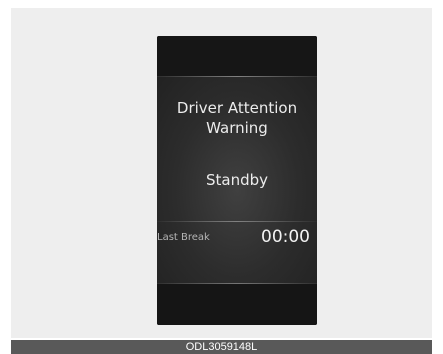 The width and height of the screenshot is (443, 354). I want to click on warning-title-line1: Driver Attention, so click(237, 108).